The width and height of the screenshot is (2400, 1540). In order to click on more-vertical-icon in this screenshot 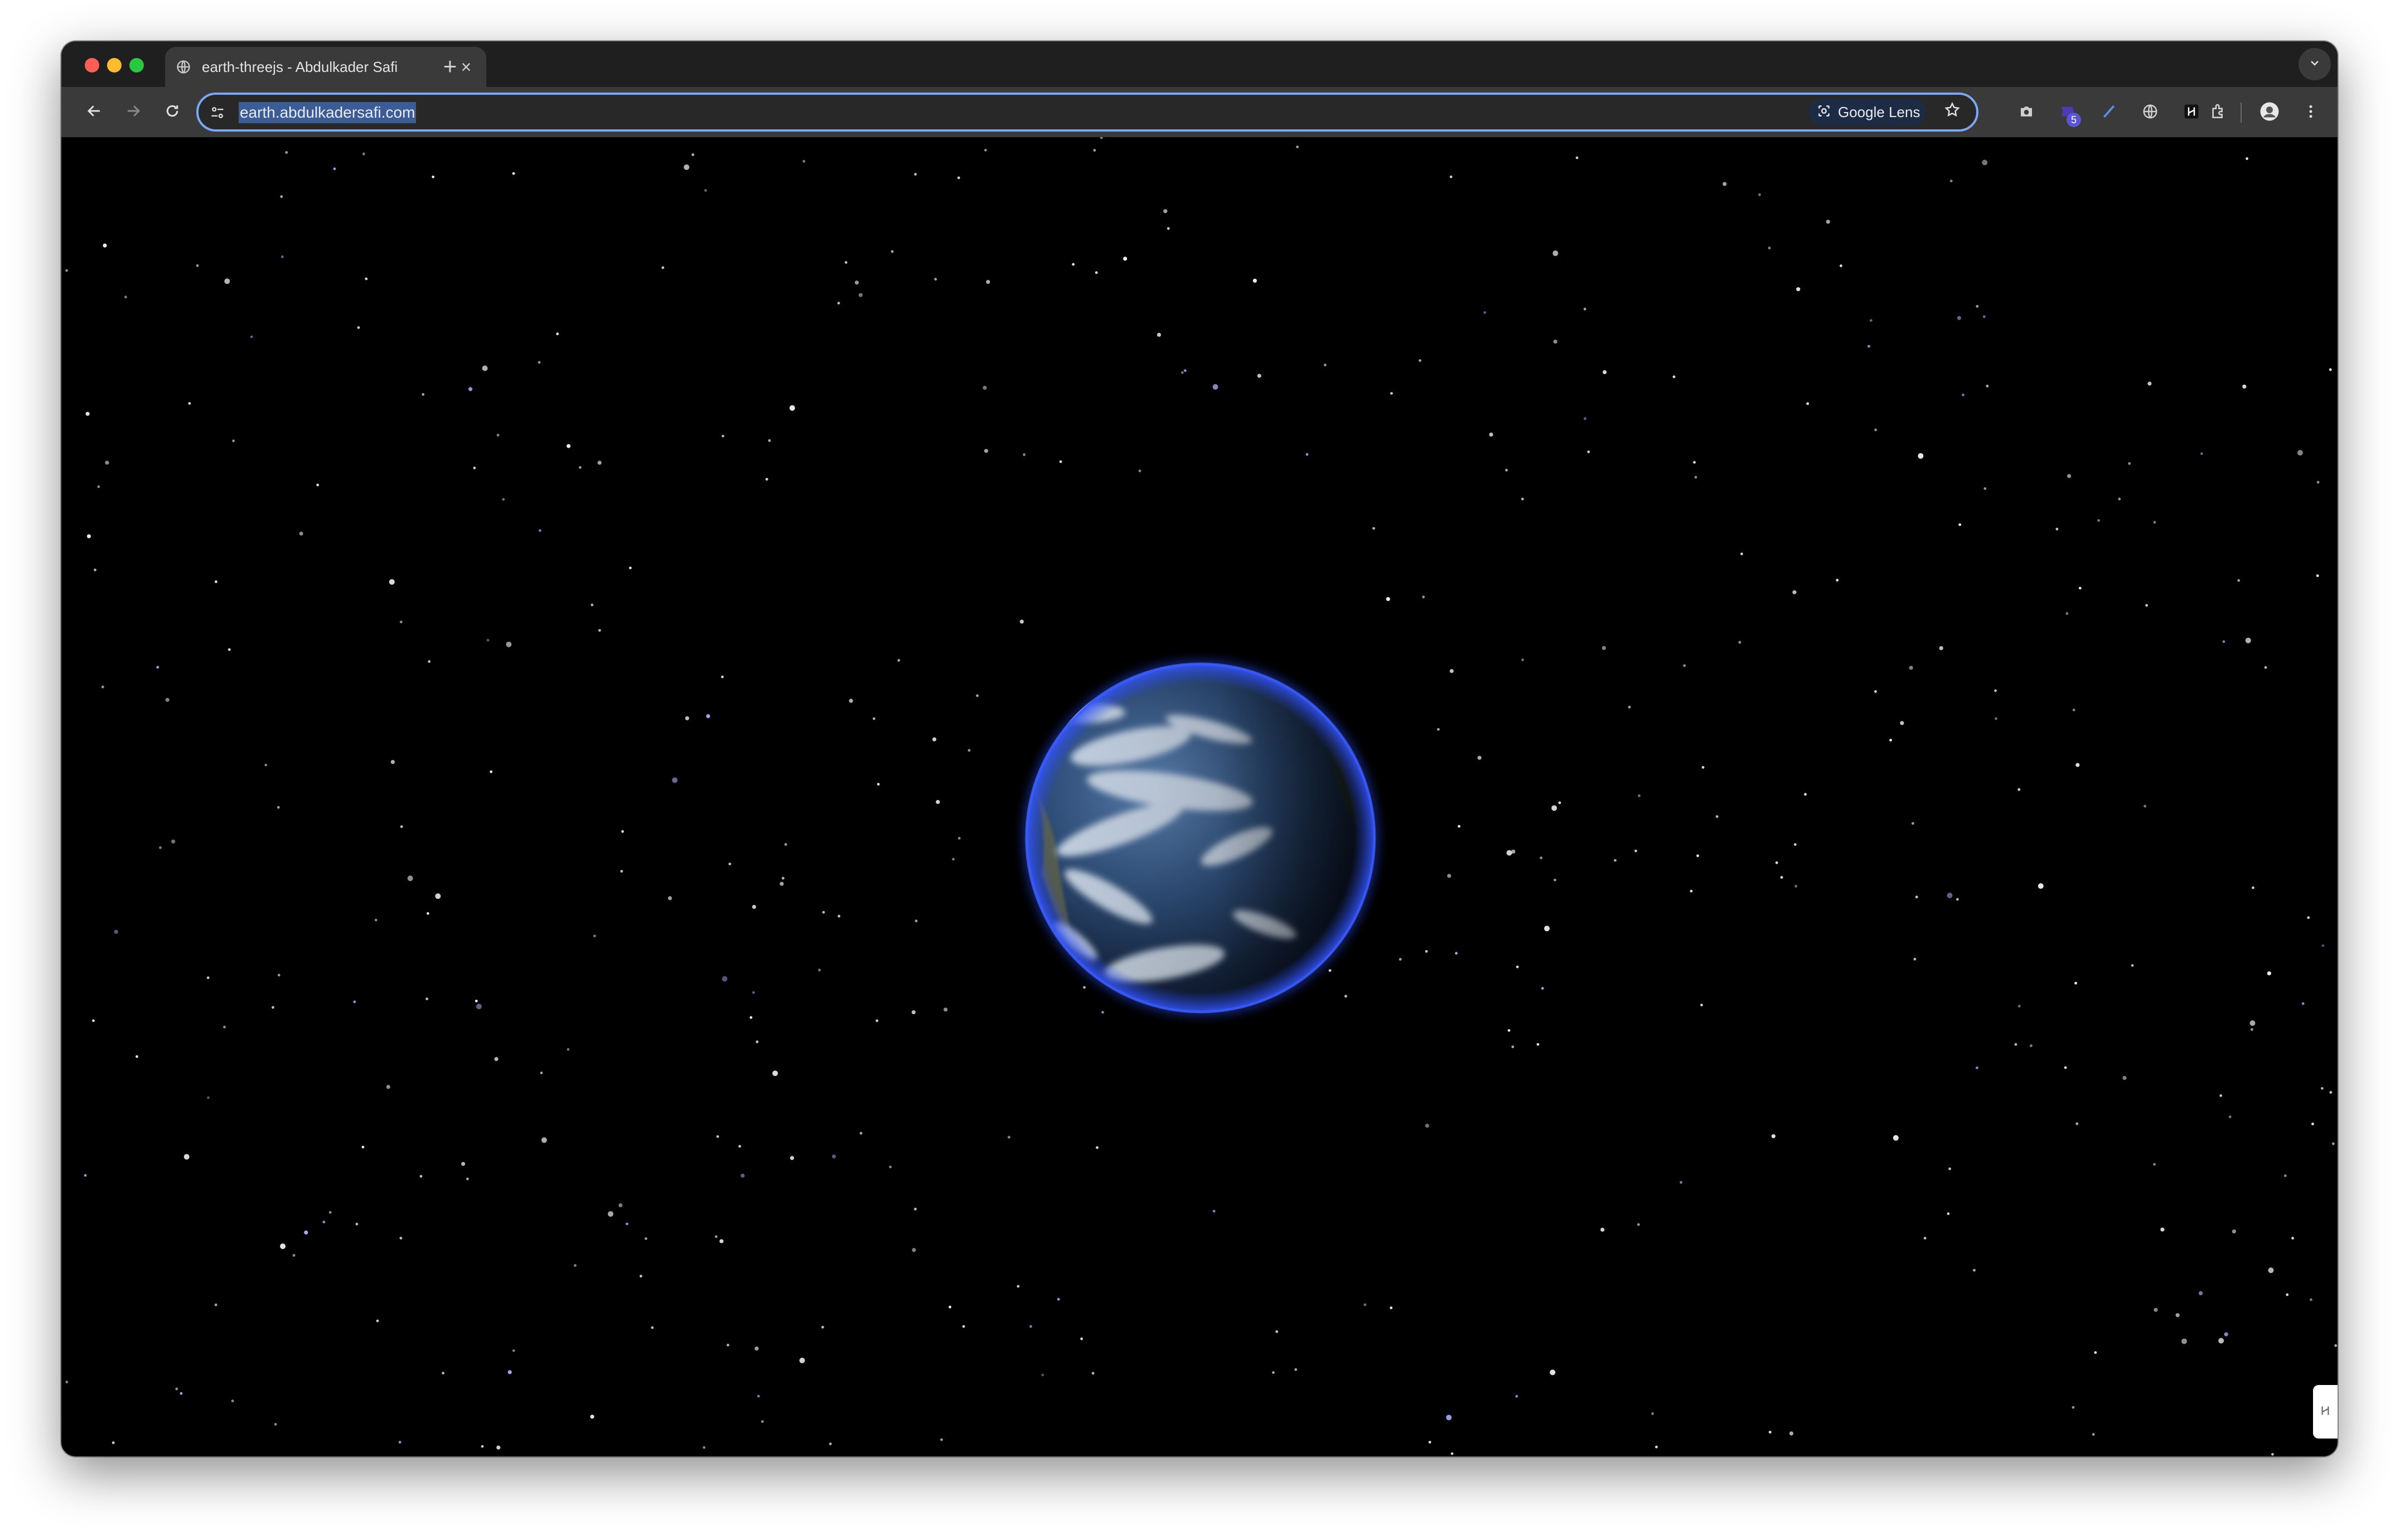, I will do `click(2310, 113)`.